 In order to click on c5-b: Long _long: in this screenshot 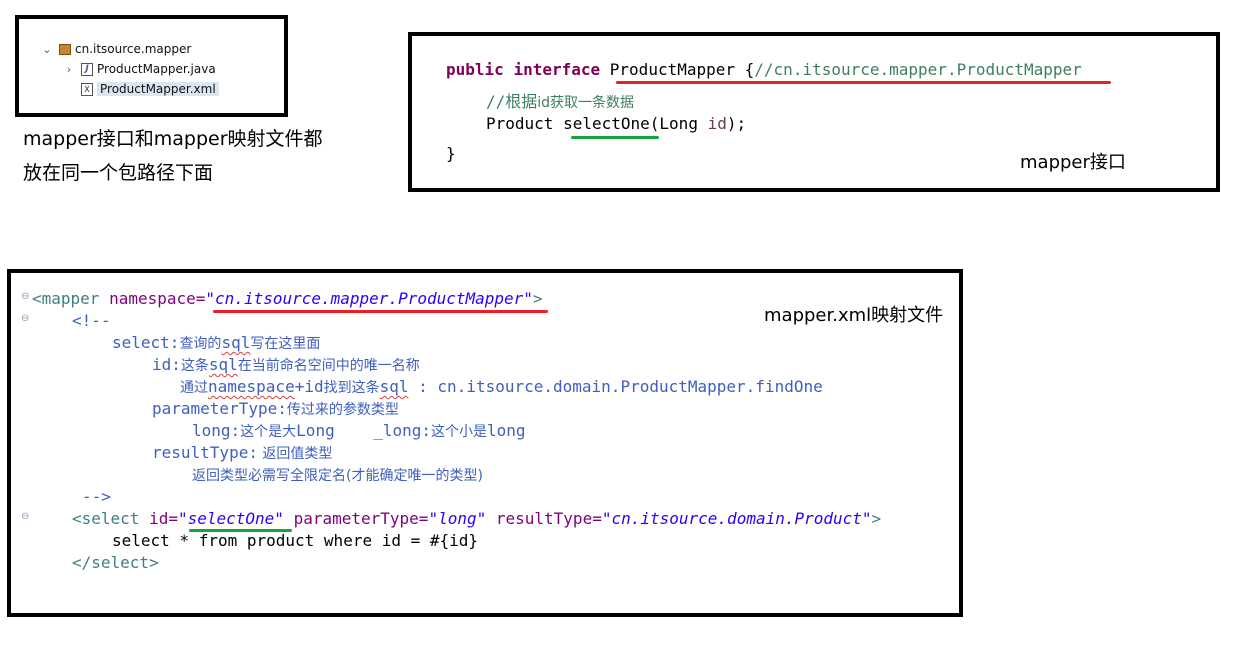, I will do `click(364, 430)`.